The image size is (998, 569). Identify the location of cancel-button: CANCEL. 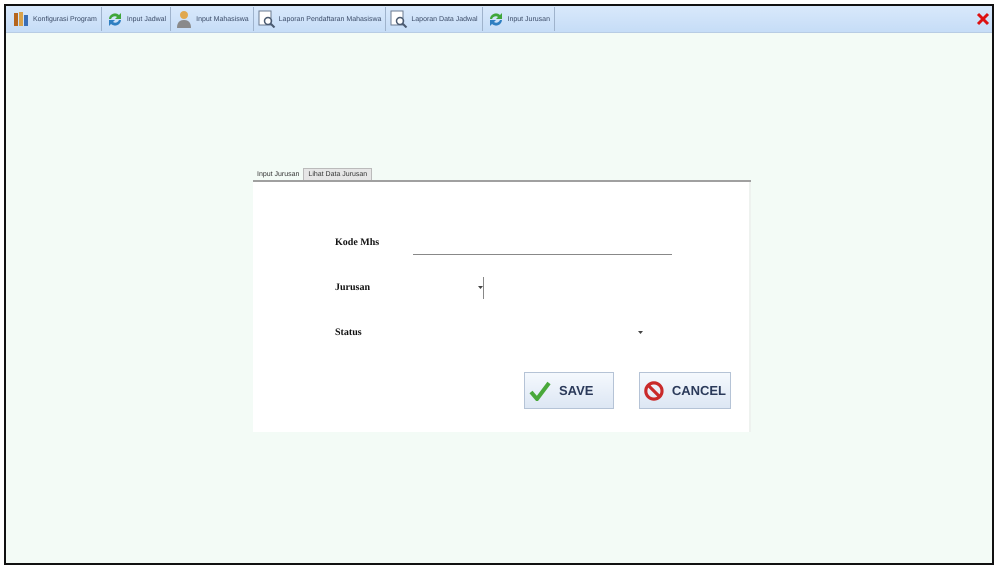
(685, 390).